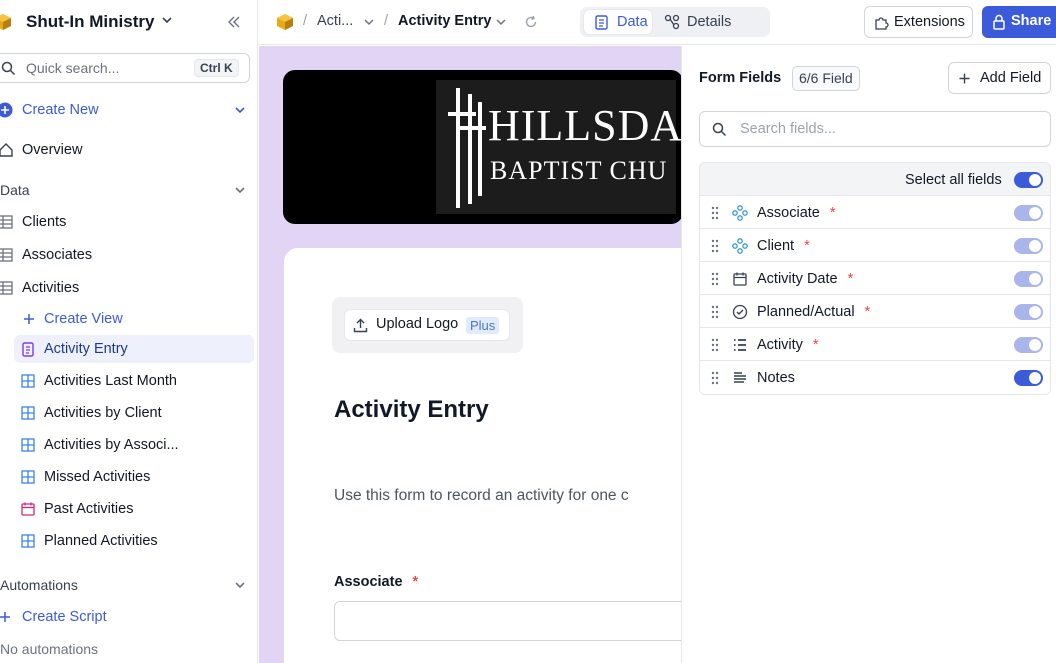 This screenshot has width=1056, height=663. I want to click on view-label: Activities Last Month, so click(110, 381).